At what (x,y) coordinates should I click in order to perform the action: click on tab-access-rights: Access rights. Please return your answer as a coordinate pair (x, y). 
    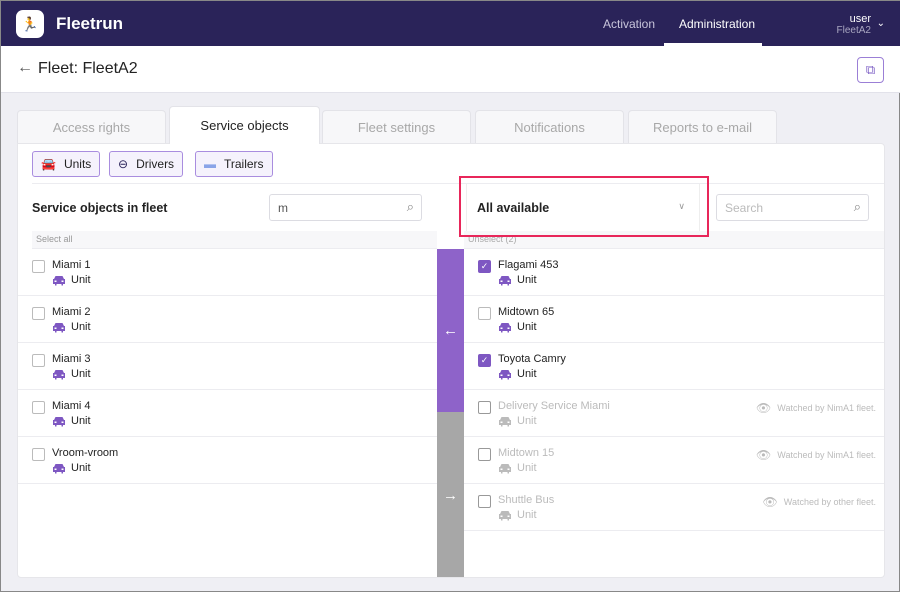
    Looking at the image, I should click on (91, 127).